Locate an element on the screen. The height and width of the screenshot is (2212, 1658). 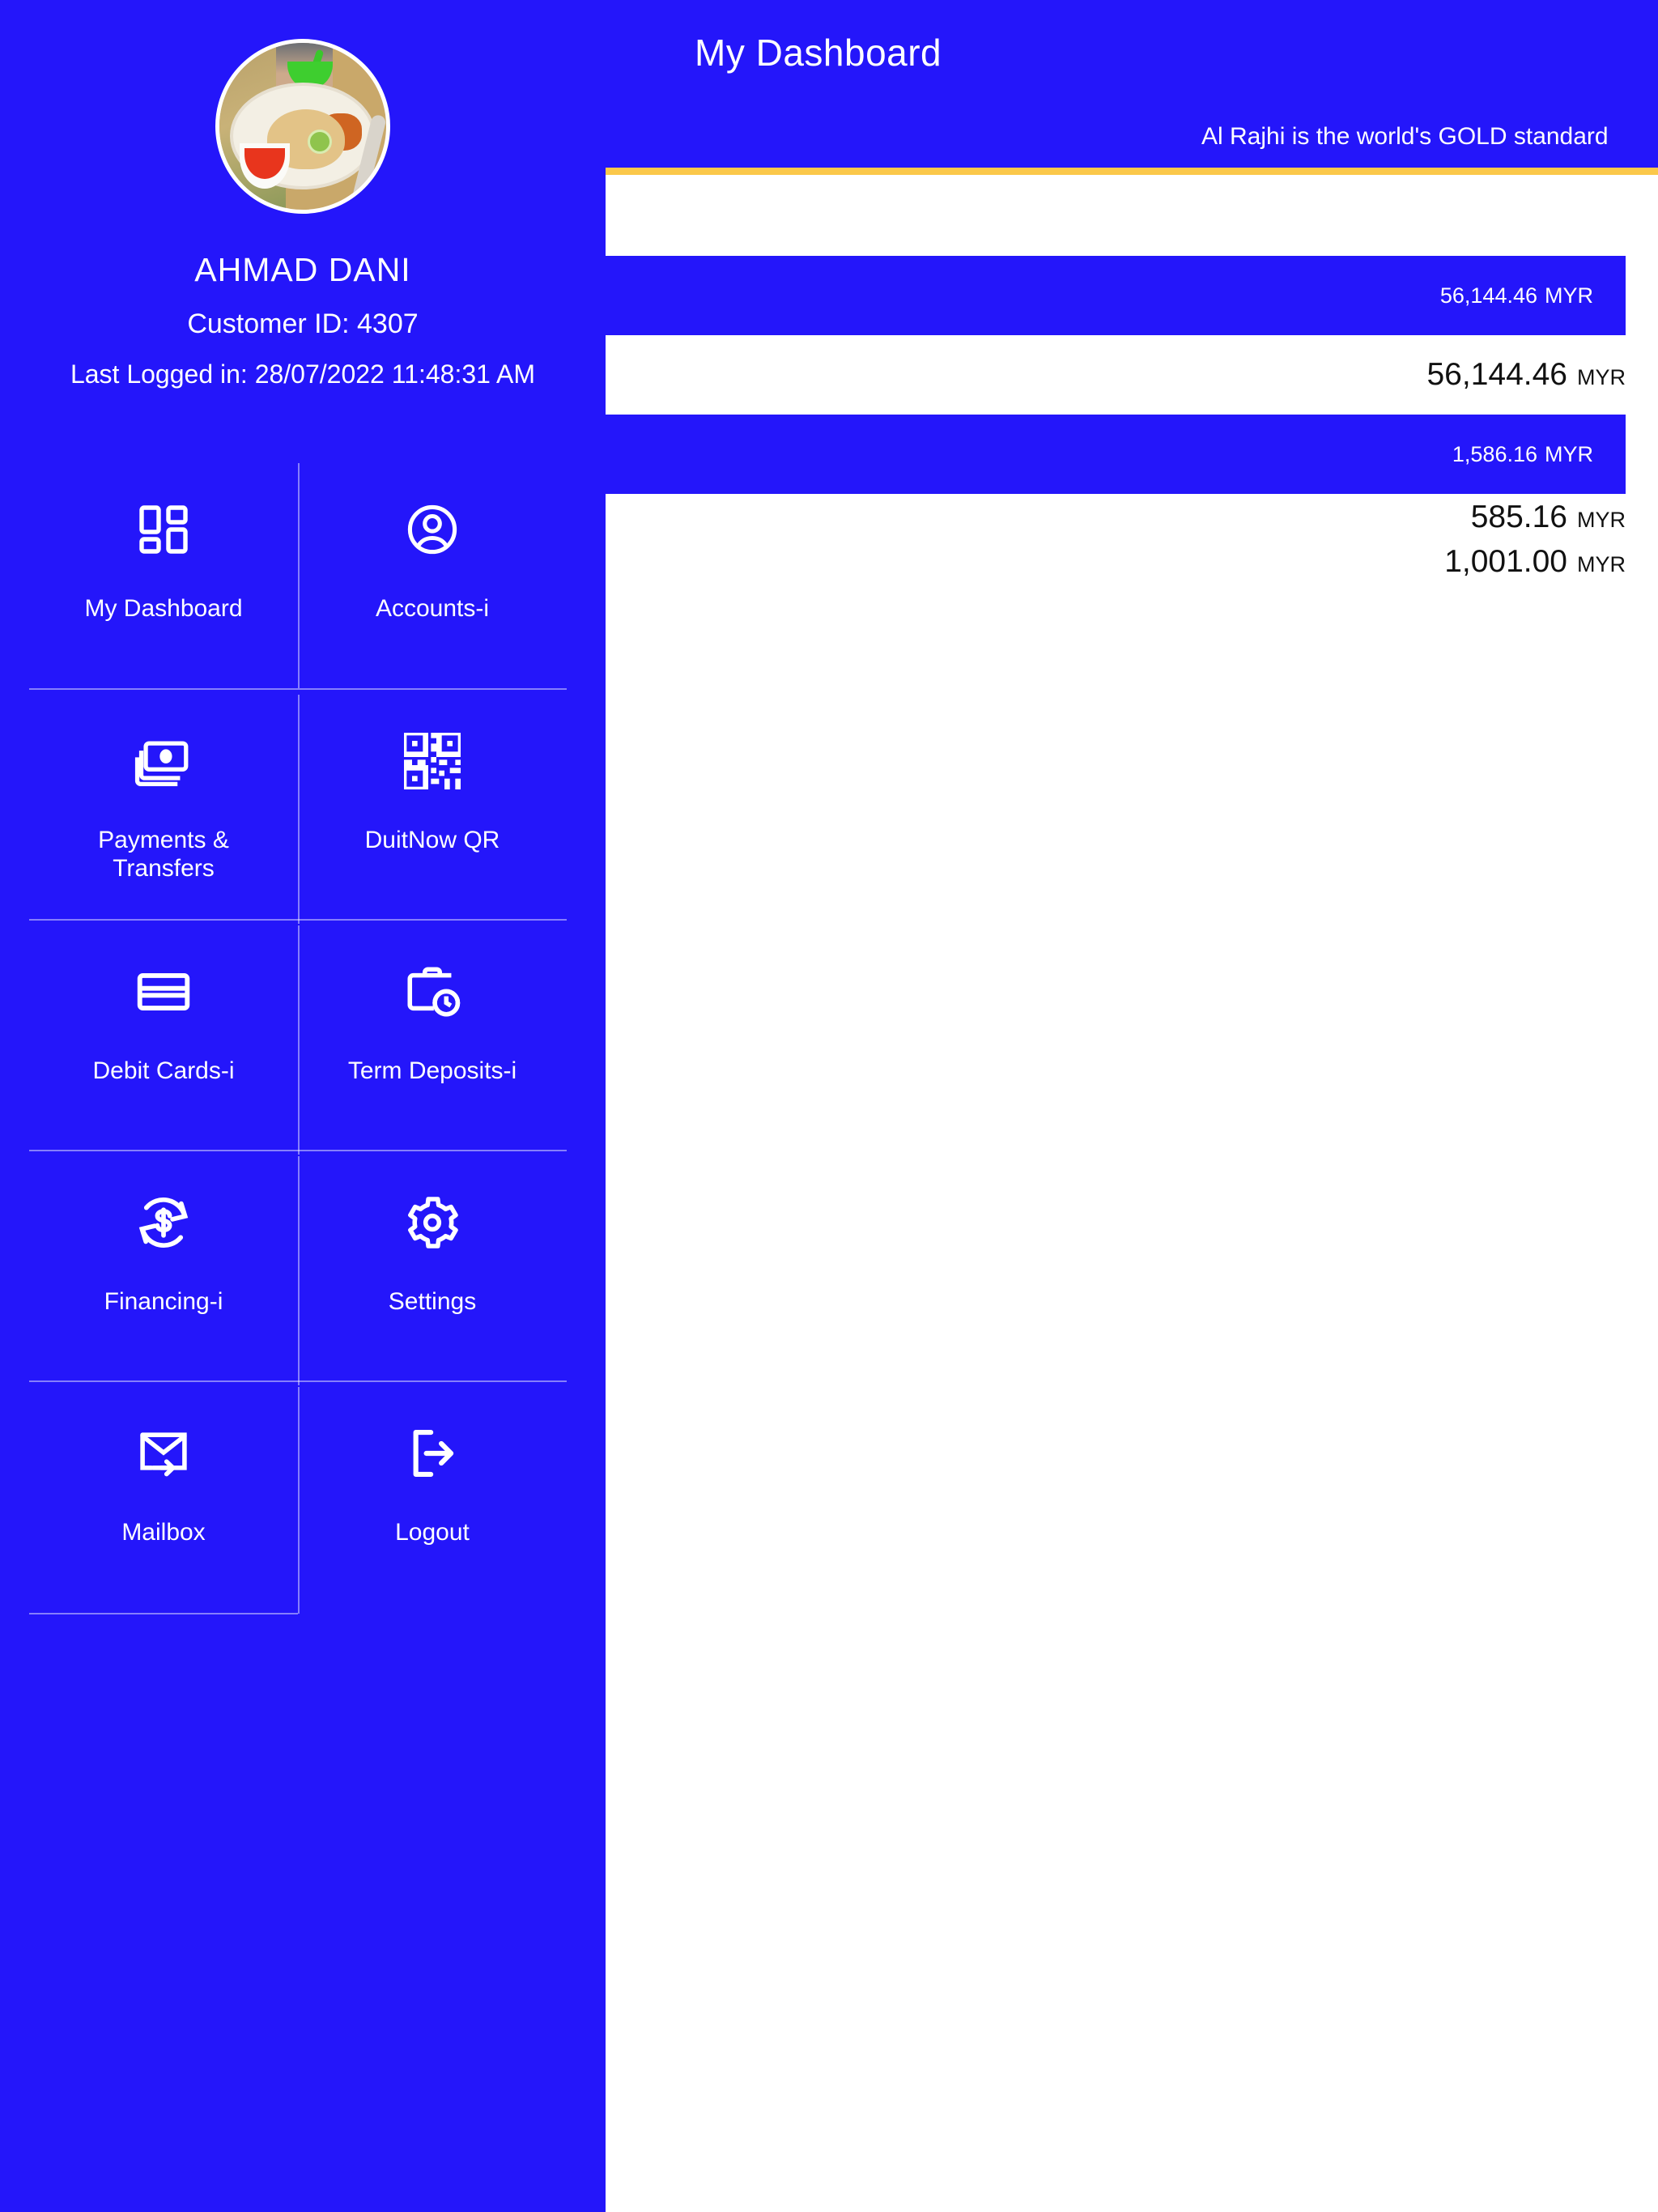
sidebar-item-term-deposits-i: Term Deposits-i is located at coordinates (432, 1036).